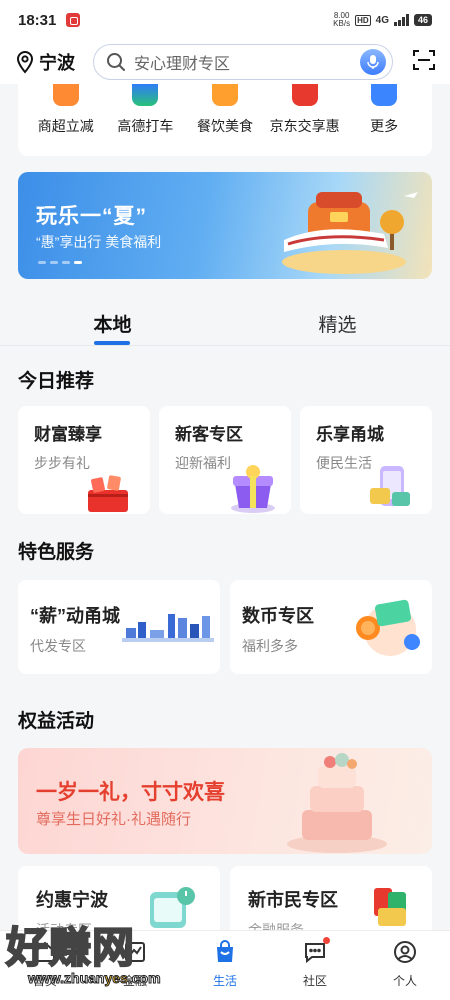  Describe the element at coordinates (56, 721) in the screenshot. I see `section-title-benefits: 权益活动` at that location.